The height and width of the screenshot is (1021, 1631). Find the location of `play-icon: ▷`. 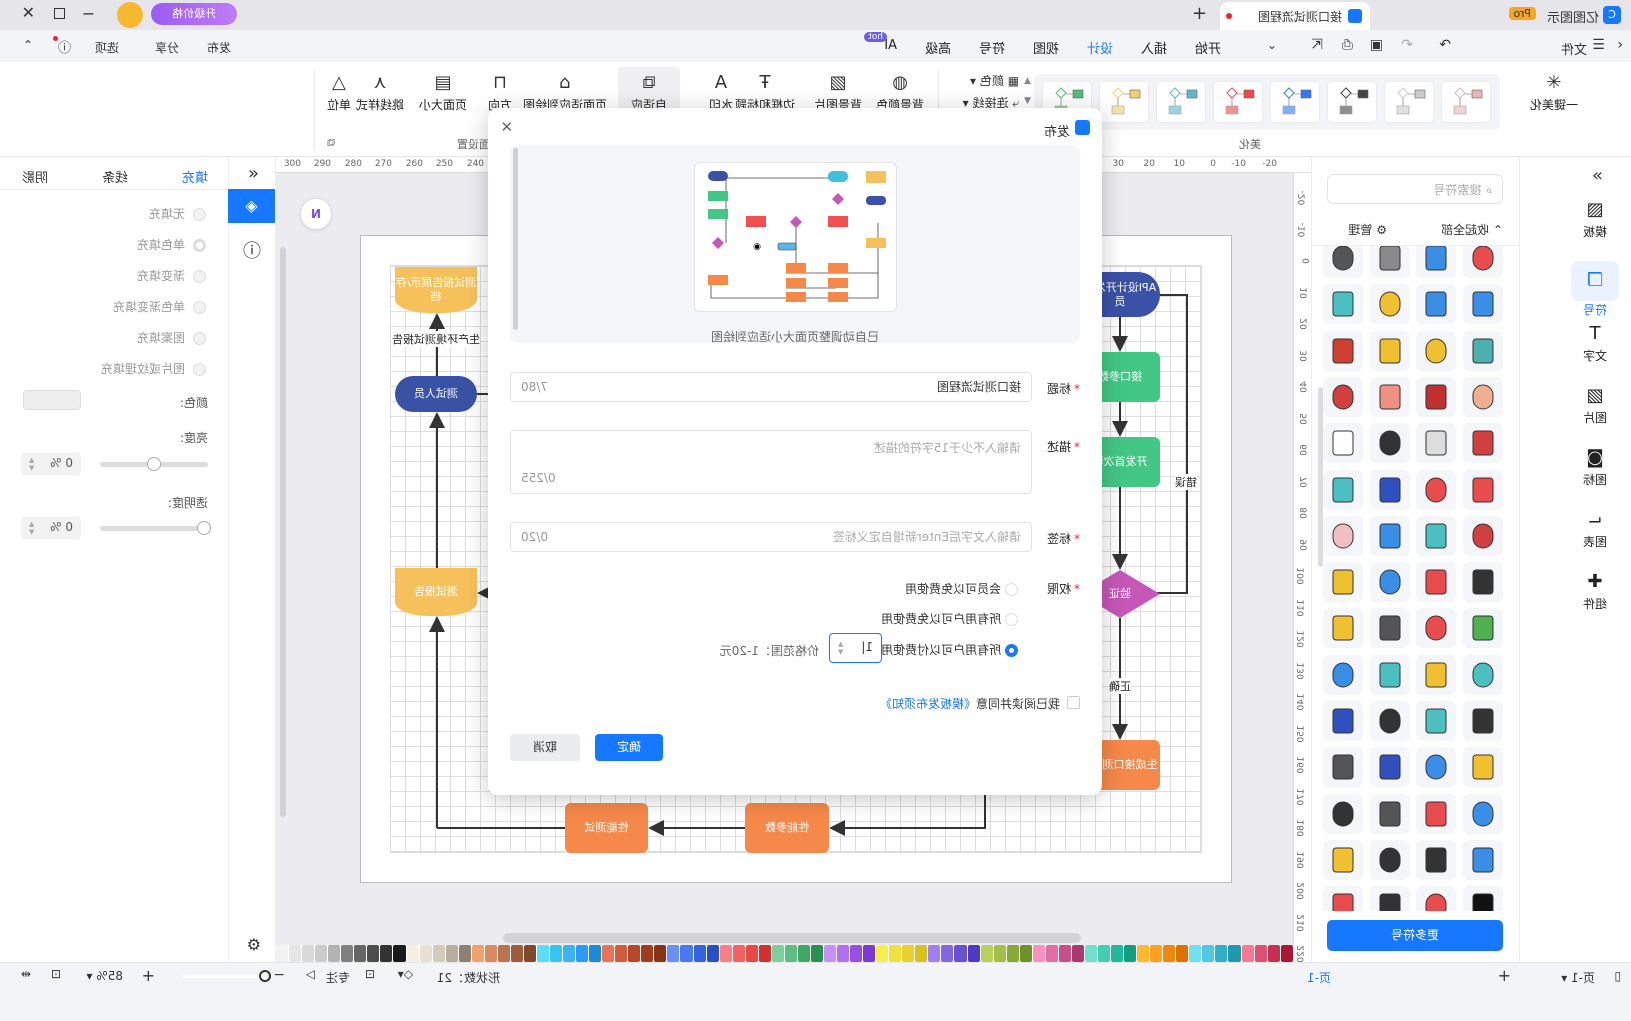

play-icon: ▷ is located at coordinates (310, 974).